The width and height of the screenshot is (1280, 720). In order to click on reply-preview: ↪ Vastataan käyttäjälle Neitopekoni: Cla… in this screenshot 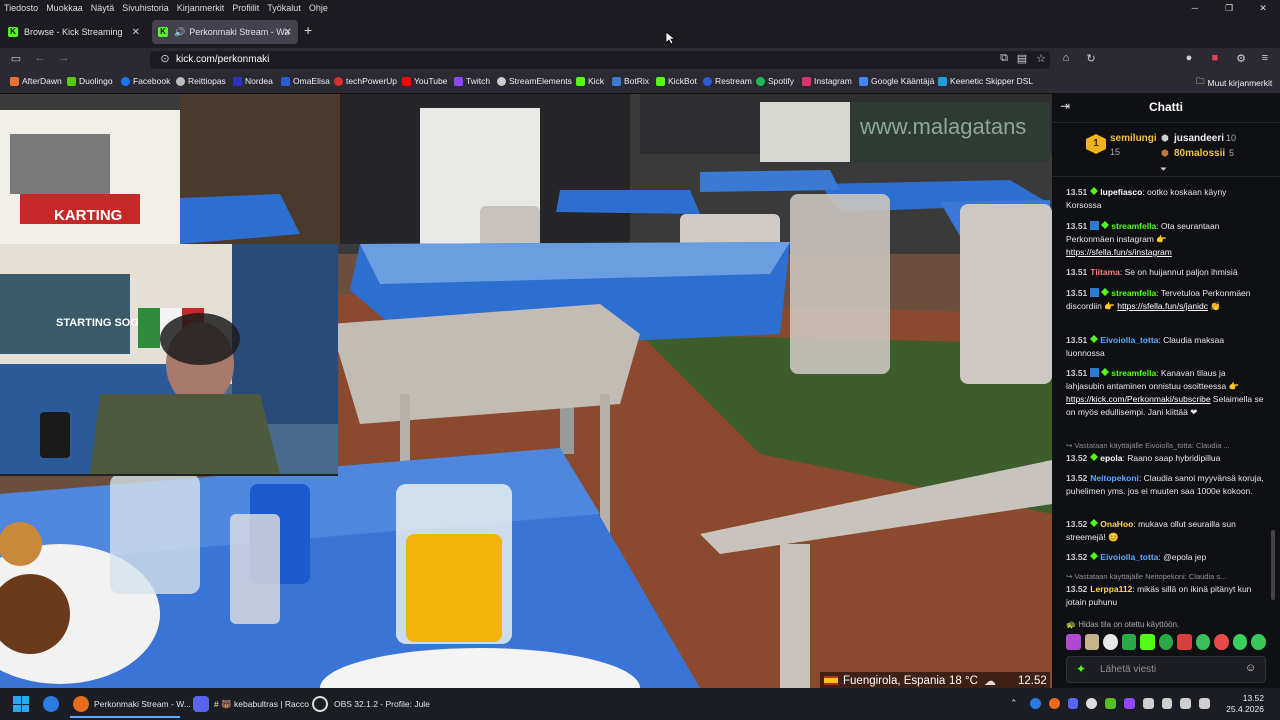, I will do `click(1165, 576)`.